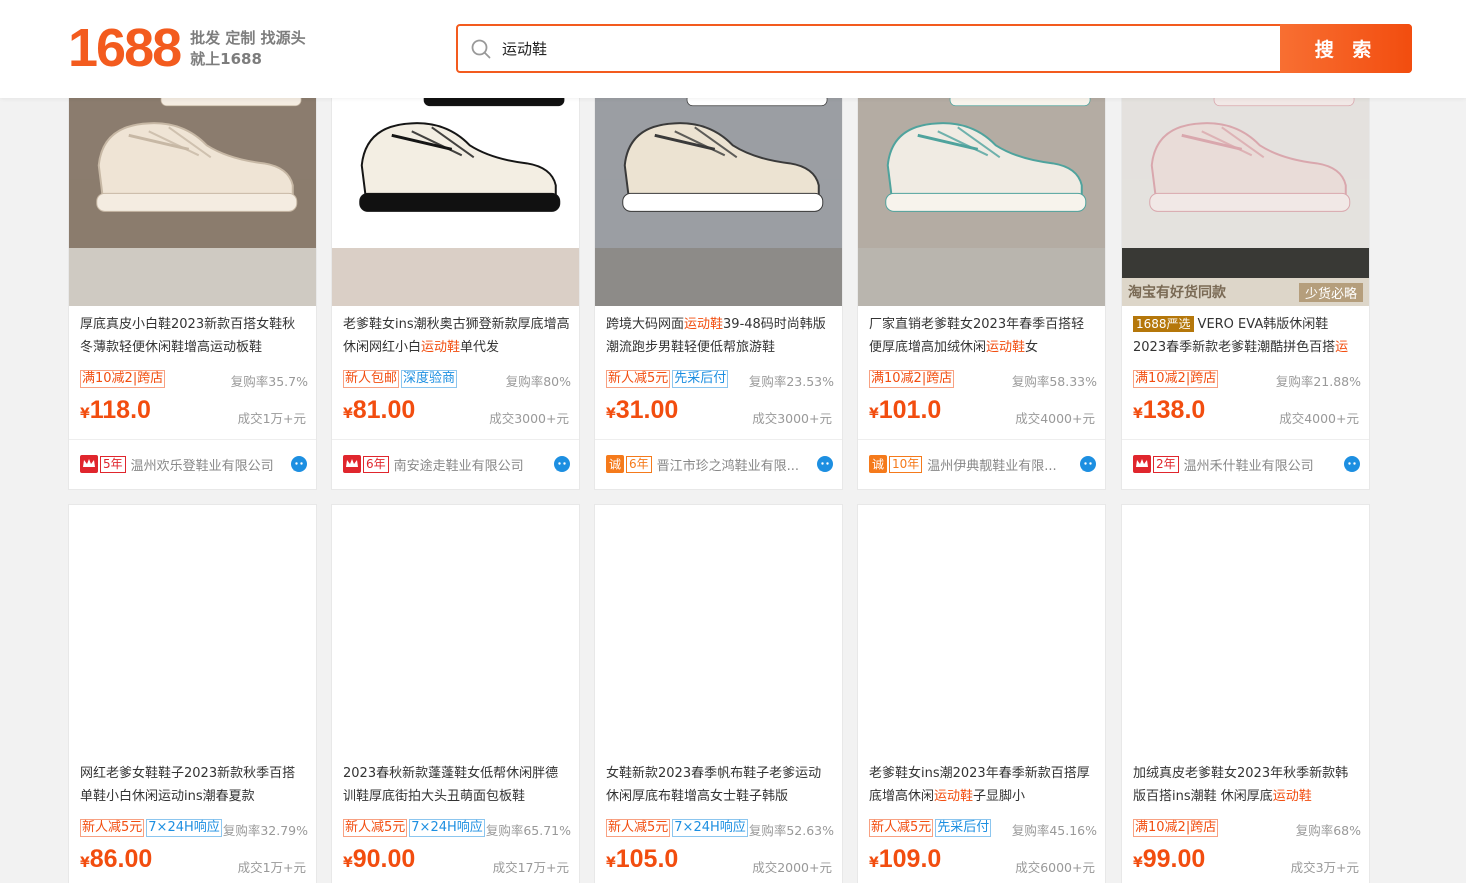 Image resolution: width=1466 pixels, height=883 pixels. I want to click on title-text-tail: 单代发, so click(480, 347).